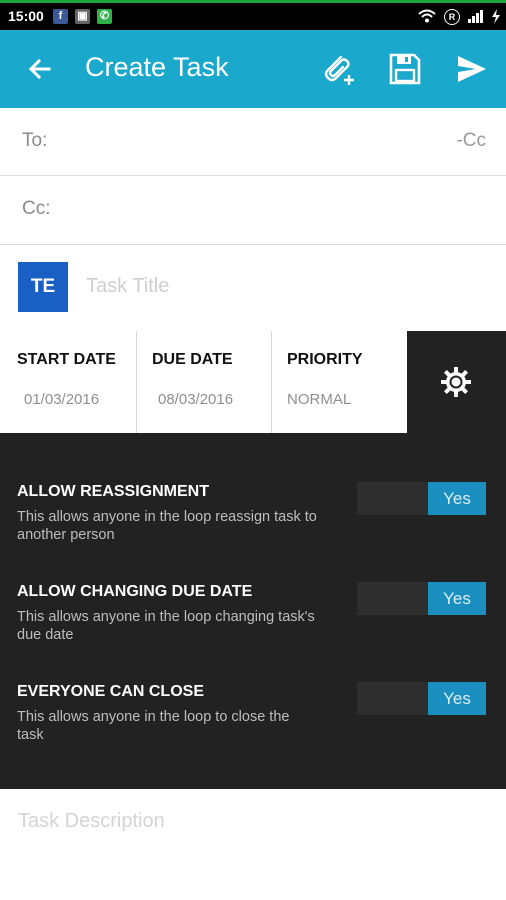 This screenshot has width=506, height=900. Describe the element at coordinates (82, 16) in the screenshot. I see `gallery-icon: ▣` at that location.